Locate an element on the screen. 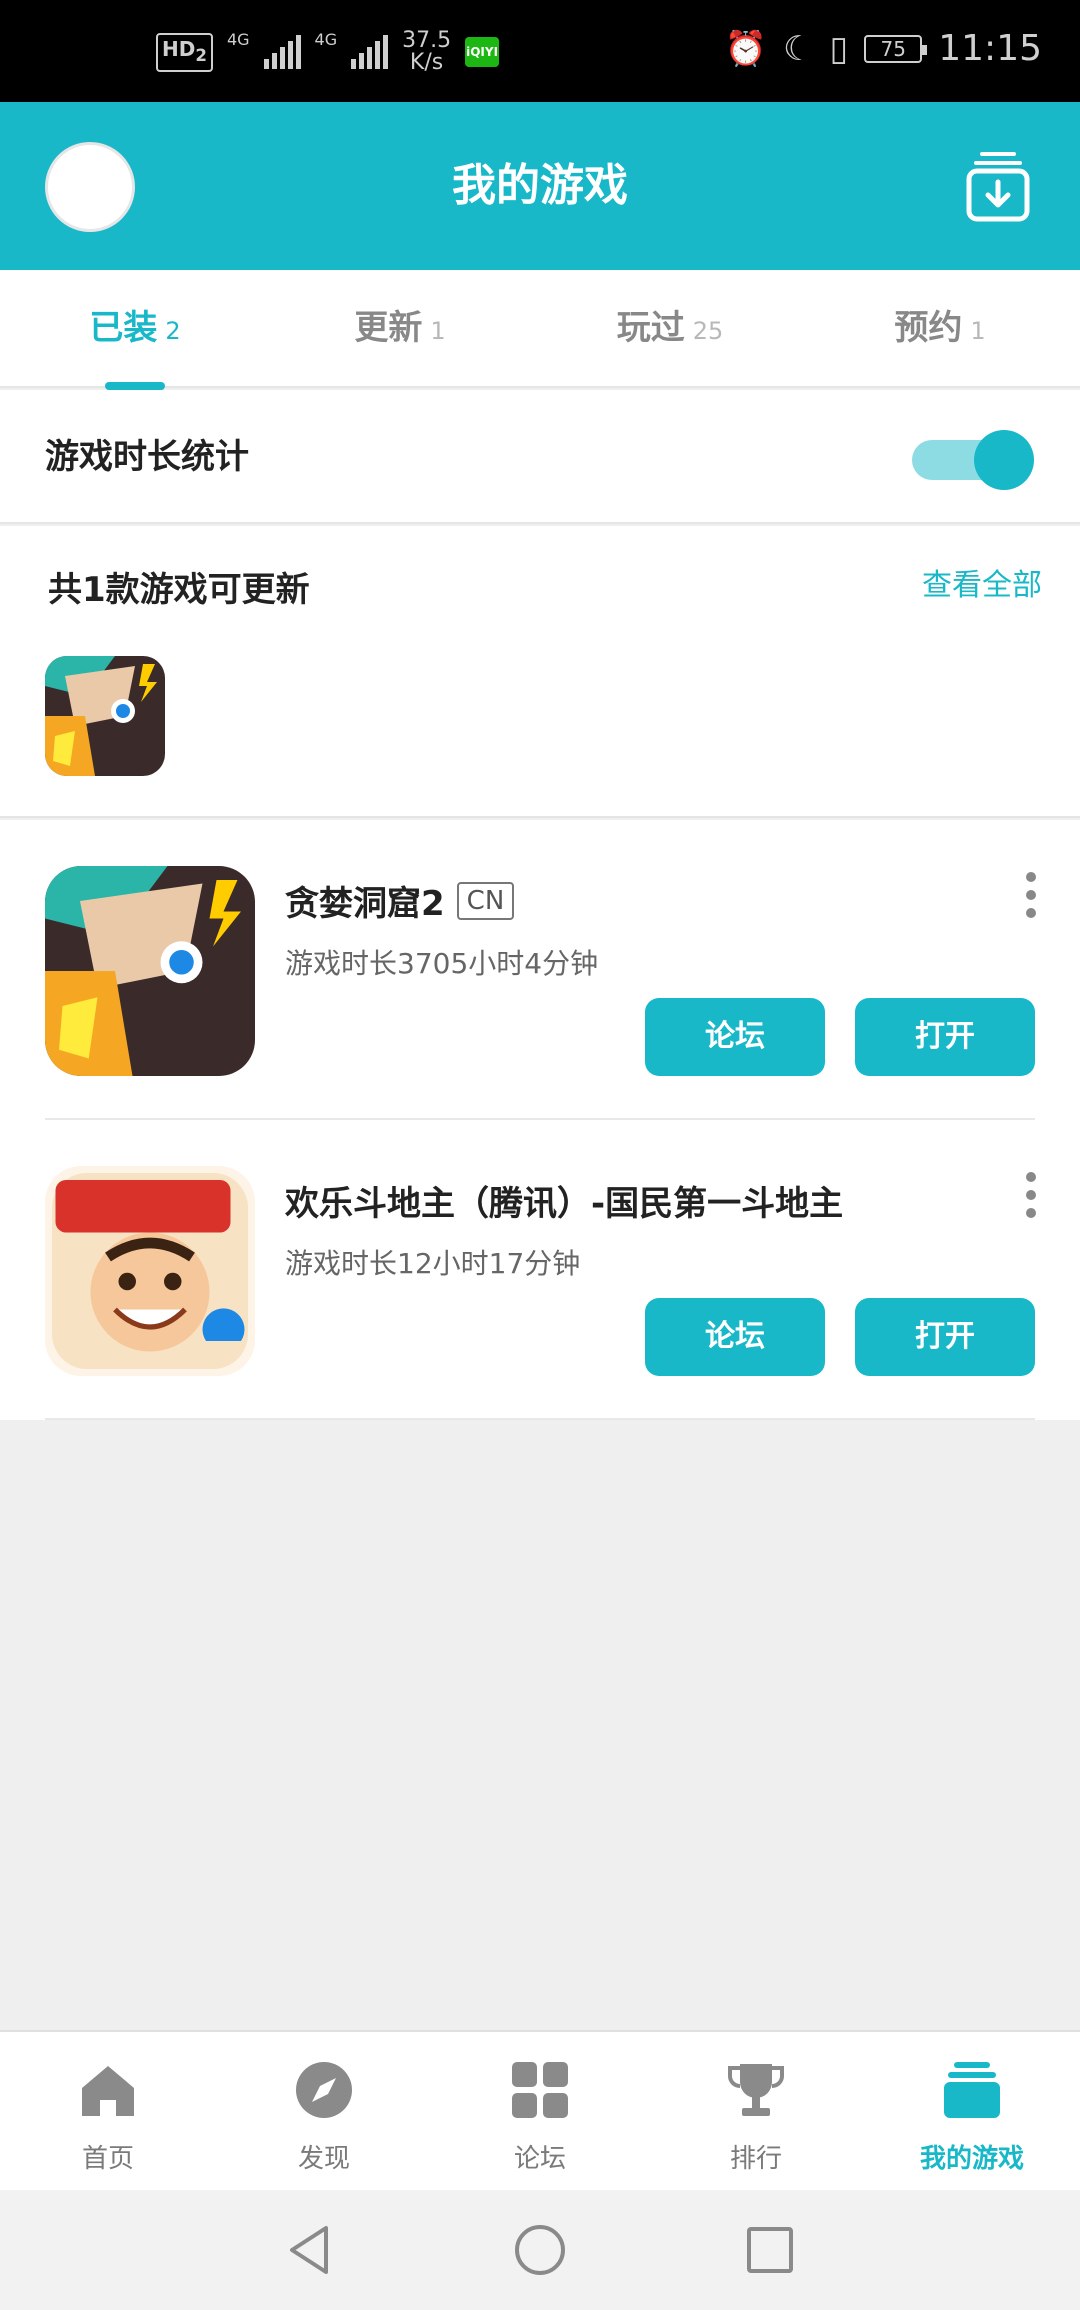 This screenshot has width=1080, height=2310. trophy-icon is located at coordinates (756, 2090).